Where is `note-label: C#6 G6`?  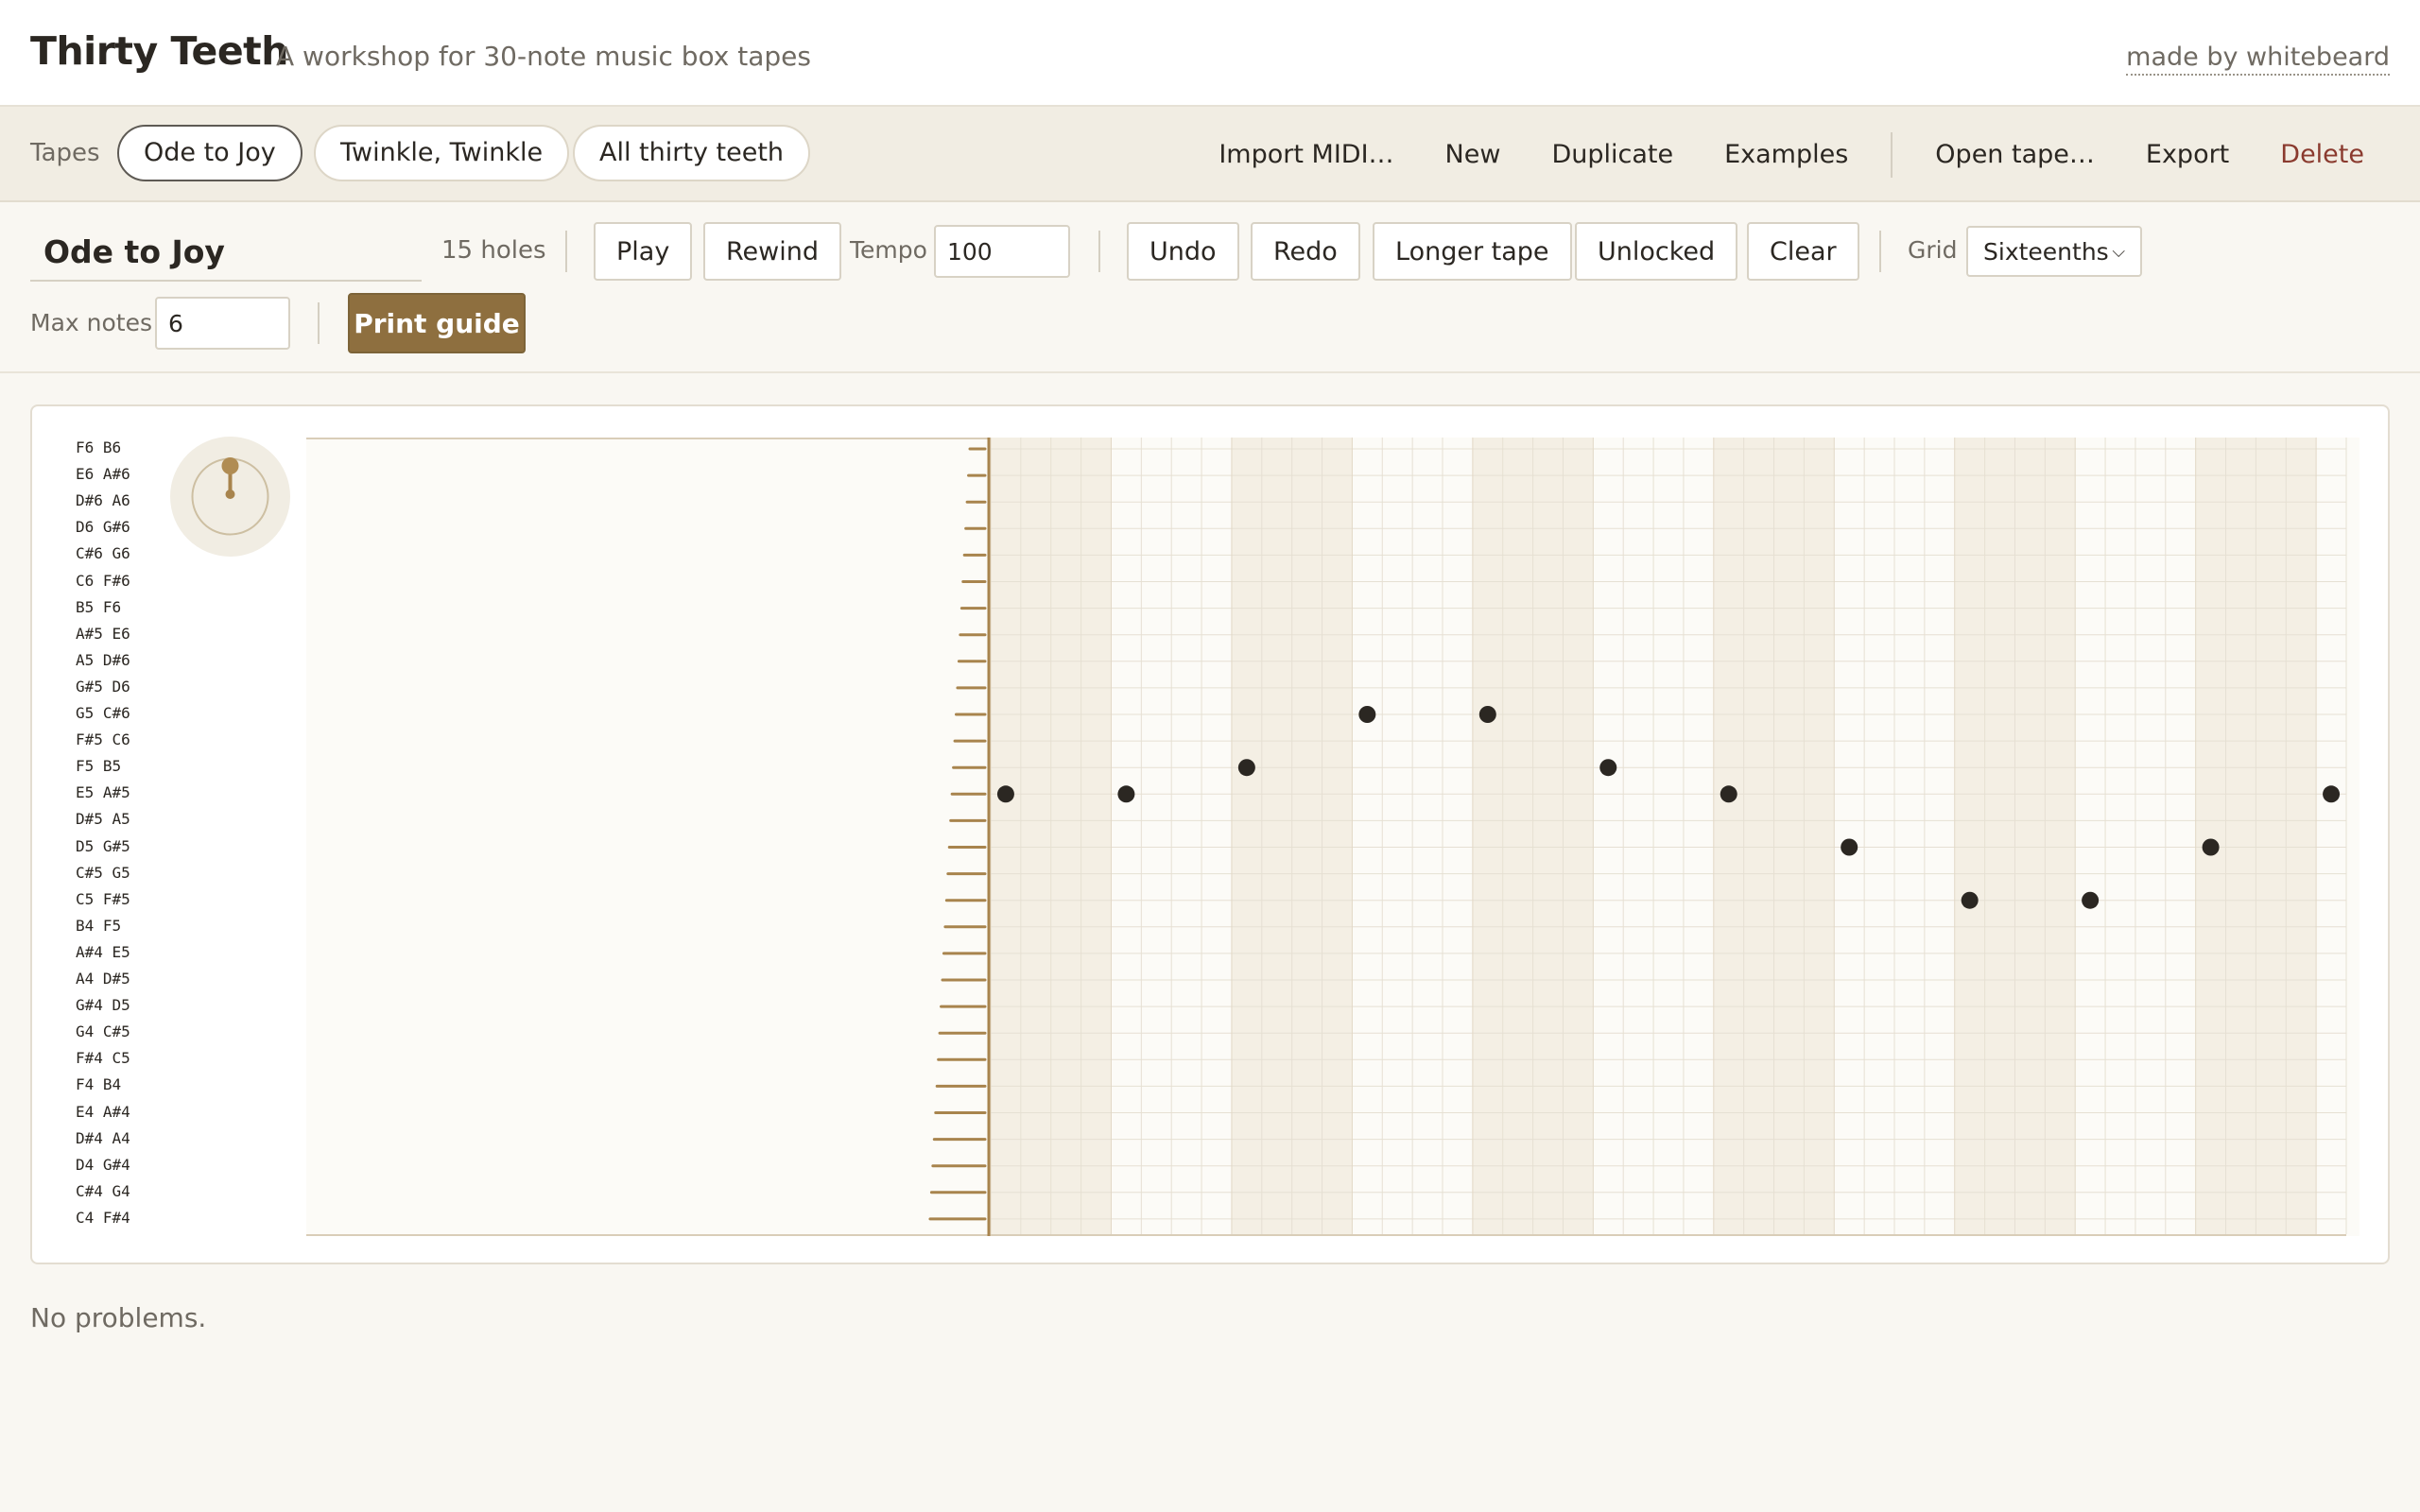
note-label: C#6 G6 is located at coordinates (103, 553).